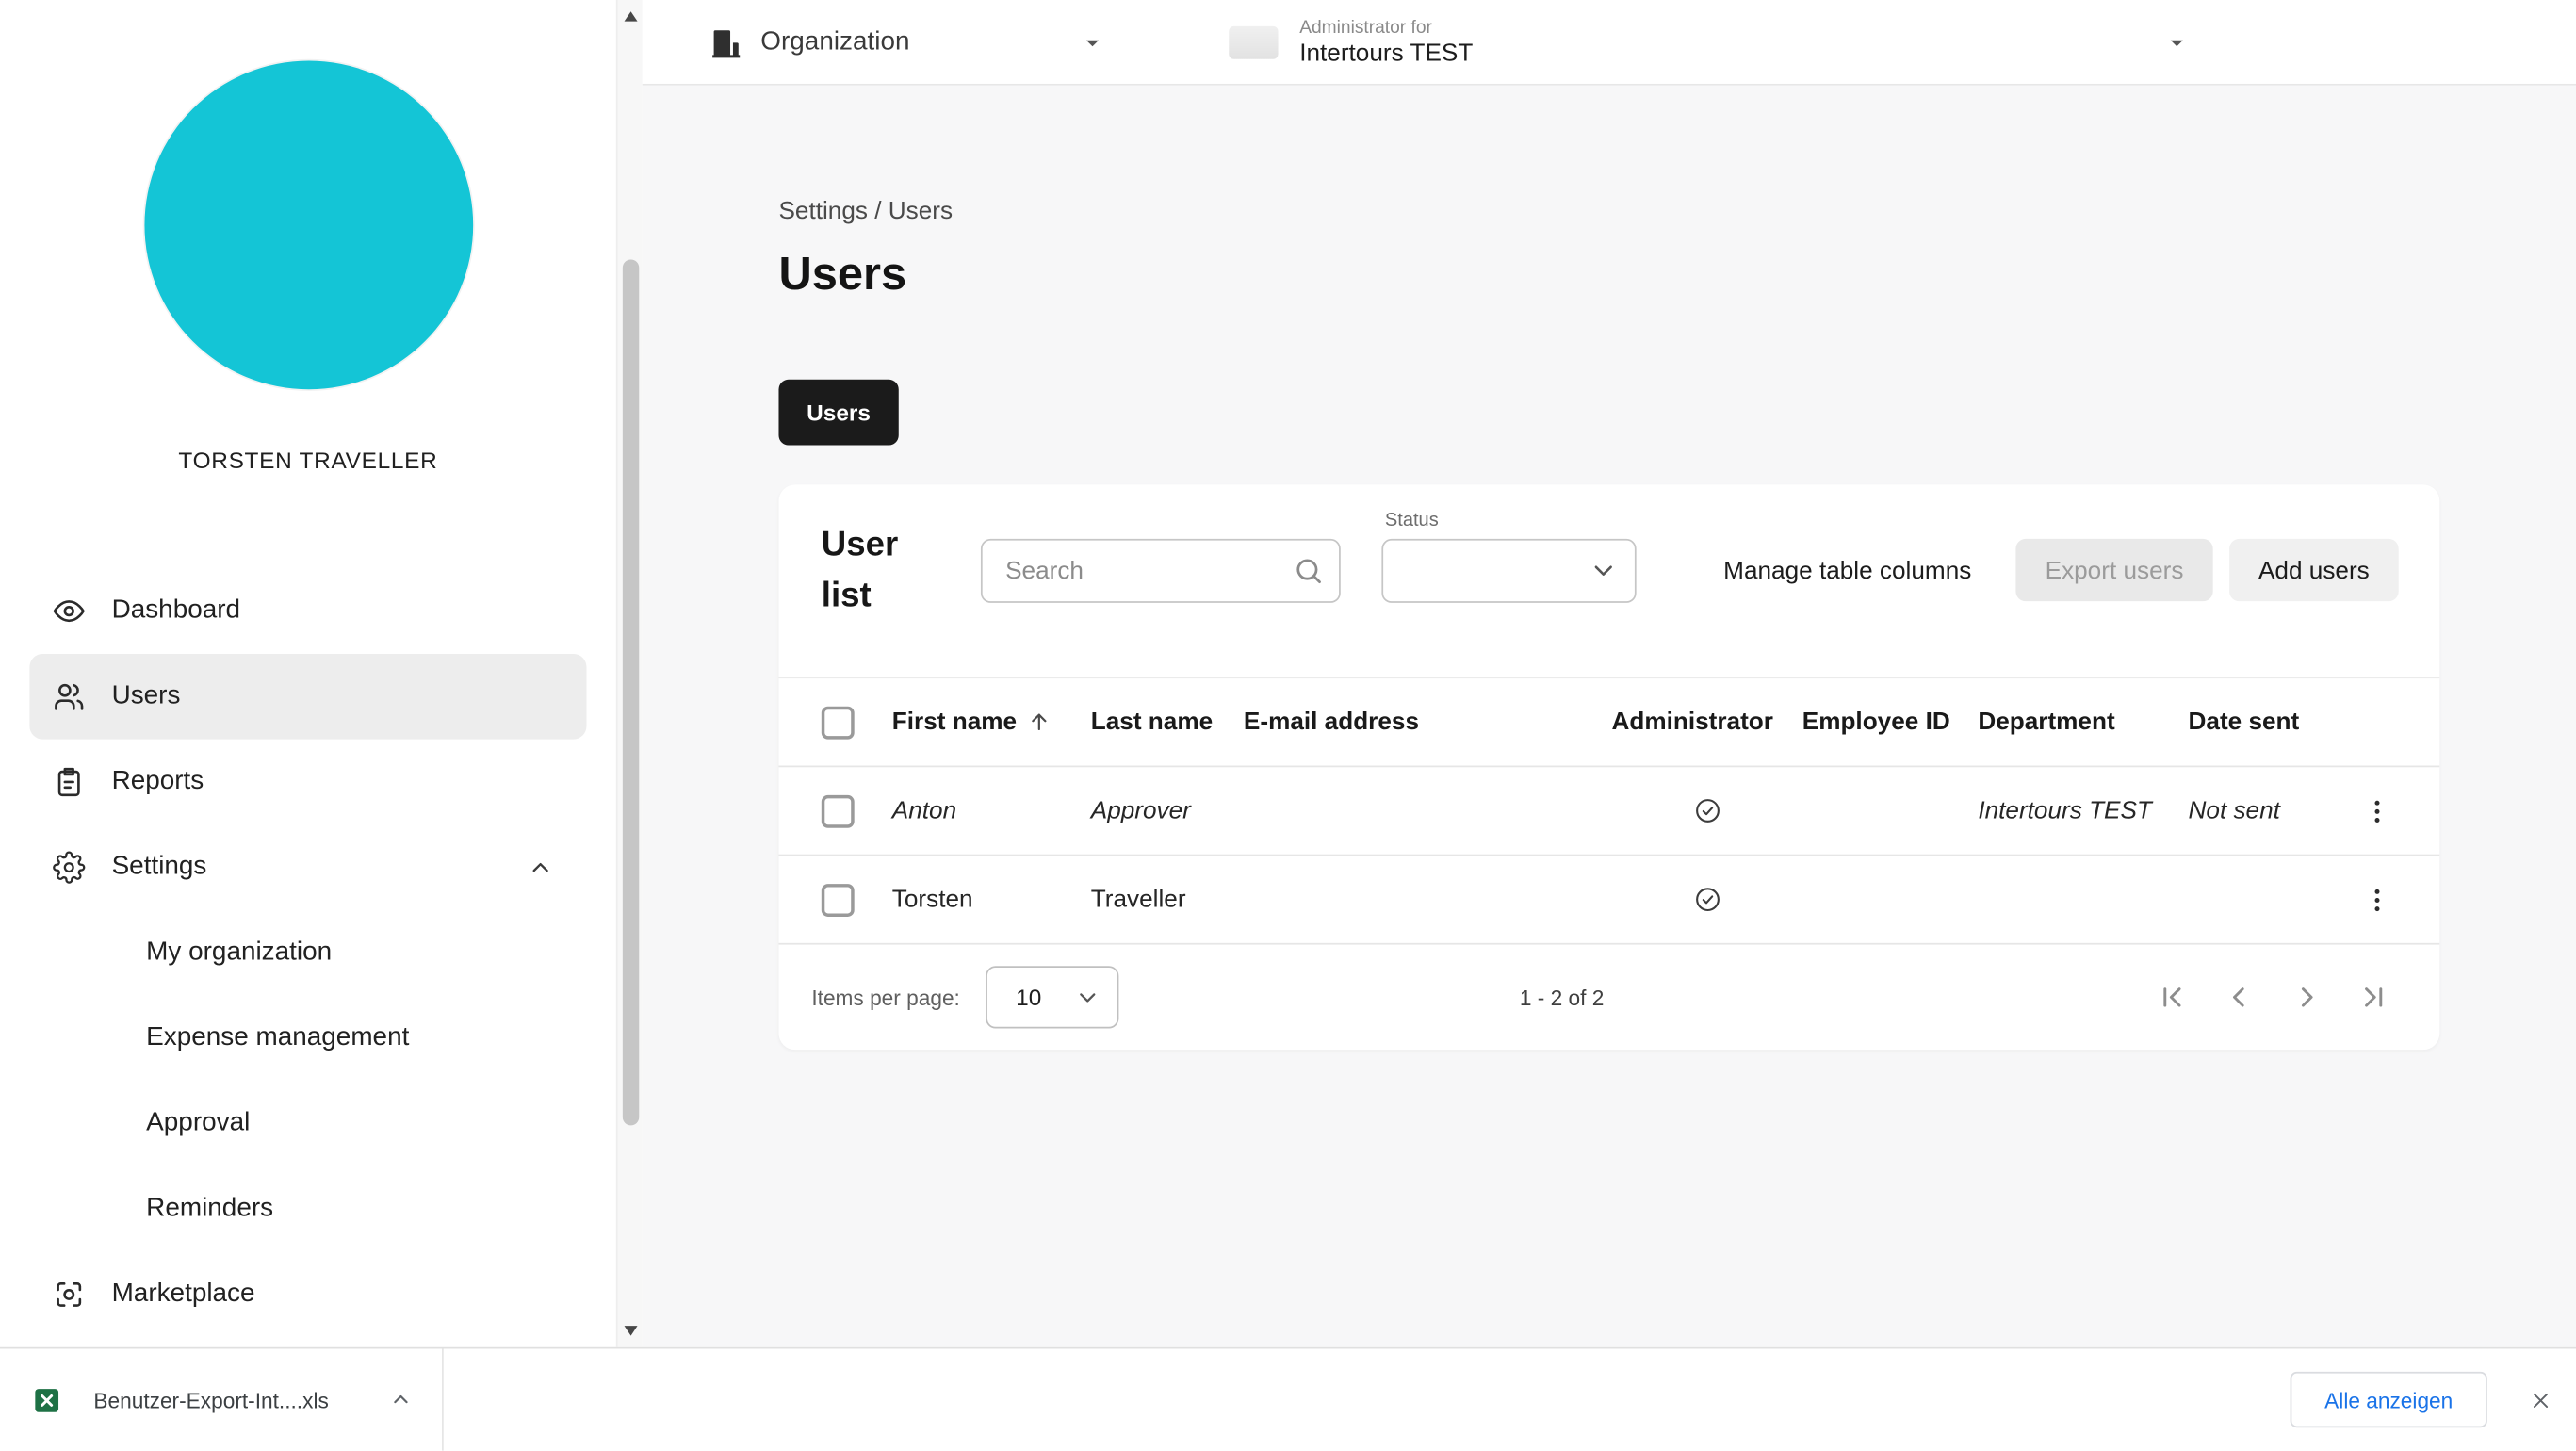  I want to click on avatar, so click(308, 225).